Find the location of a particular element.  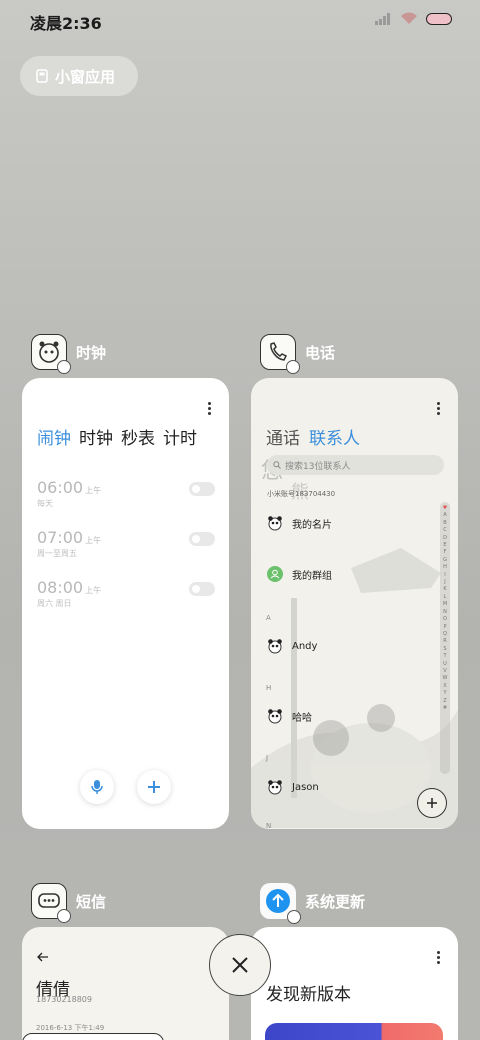

voice-button is located at coordinates (97, 787).